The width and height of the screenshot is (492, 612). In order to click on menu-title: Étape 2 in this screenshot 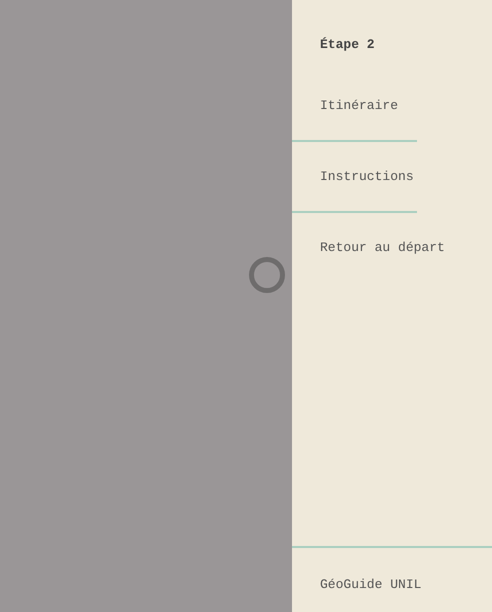, I will do `click(347, 45)`.